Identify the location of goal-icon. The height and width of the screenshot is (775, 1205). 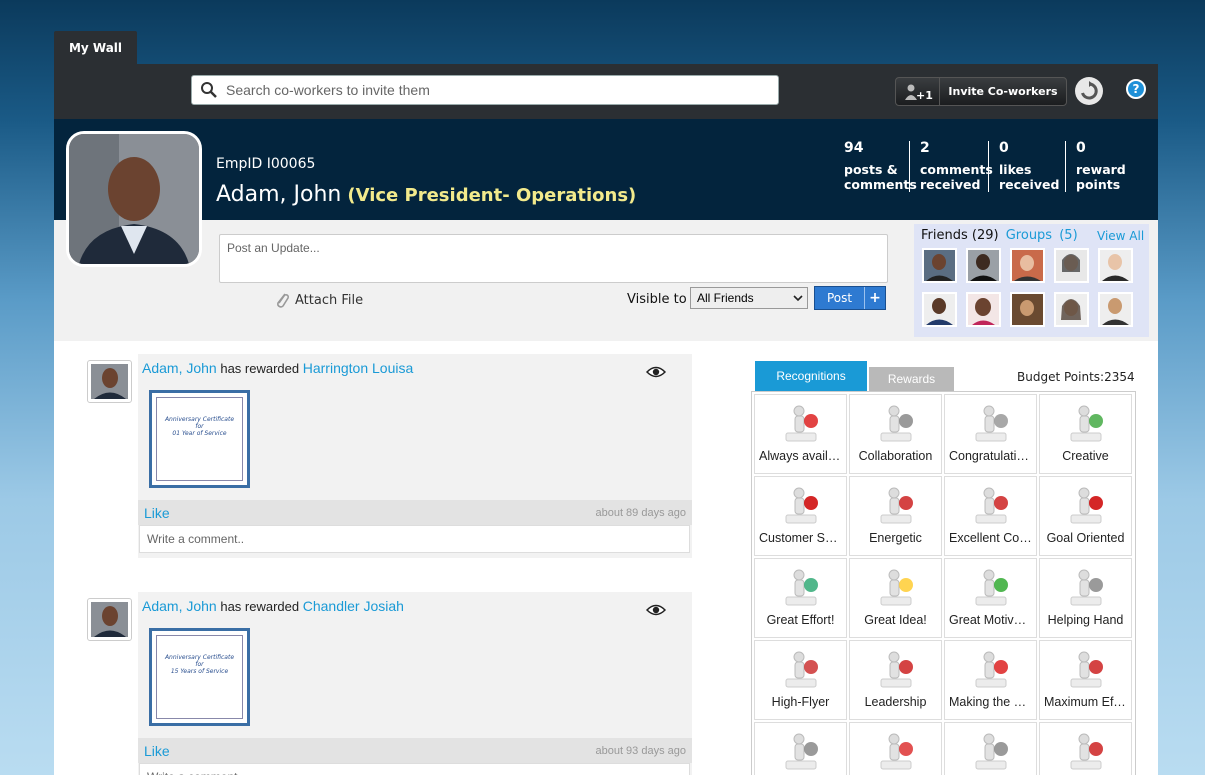
(1086, 506).